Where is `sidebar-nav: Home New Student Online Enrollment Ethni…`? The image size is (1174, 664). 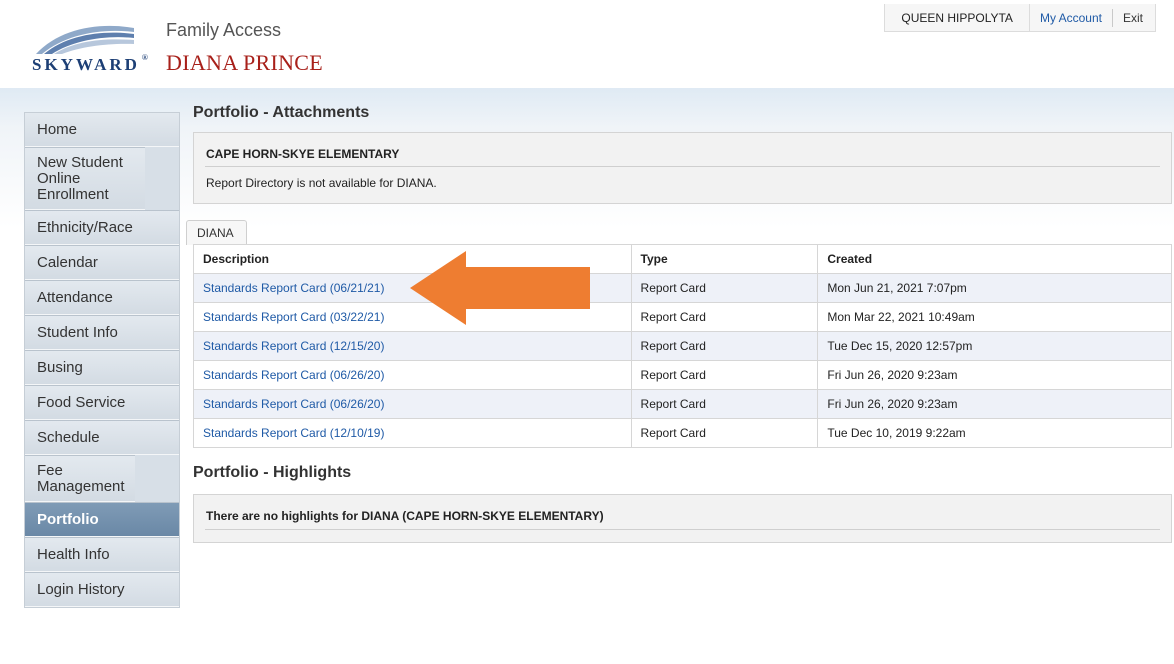
sidebar-nav: Home New Student Online Enrollment Ethni… is located at coordinates (102, 360).